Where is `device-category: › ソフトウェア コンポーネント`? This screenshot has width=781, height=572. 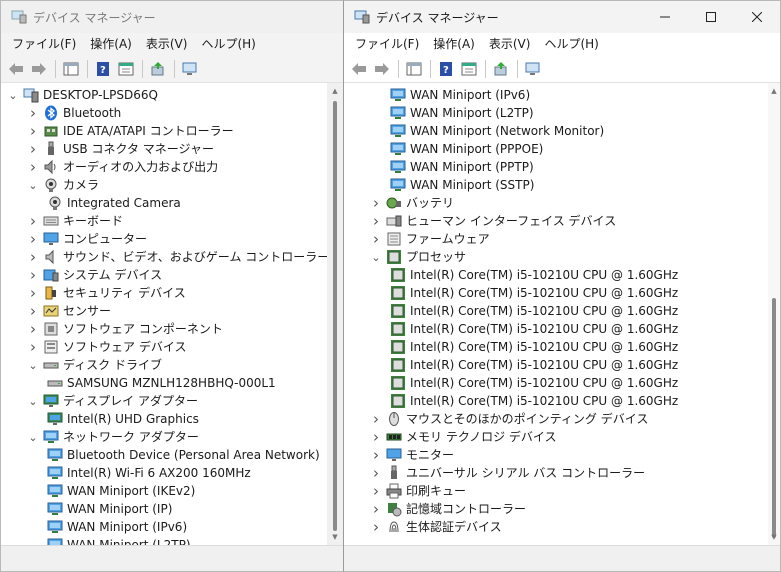
device-category: › ソフトウェア コンポーネント is located at coordinates (125, 329).